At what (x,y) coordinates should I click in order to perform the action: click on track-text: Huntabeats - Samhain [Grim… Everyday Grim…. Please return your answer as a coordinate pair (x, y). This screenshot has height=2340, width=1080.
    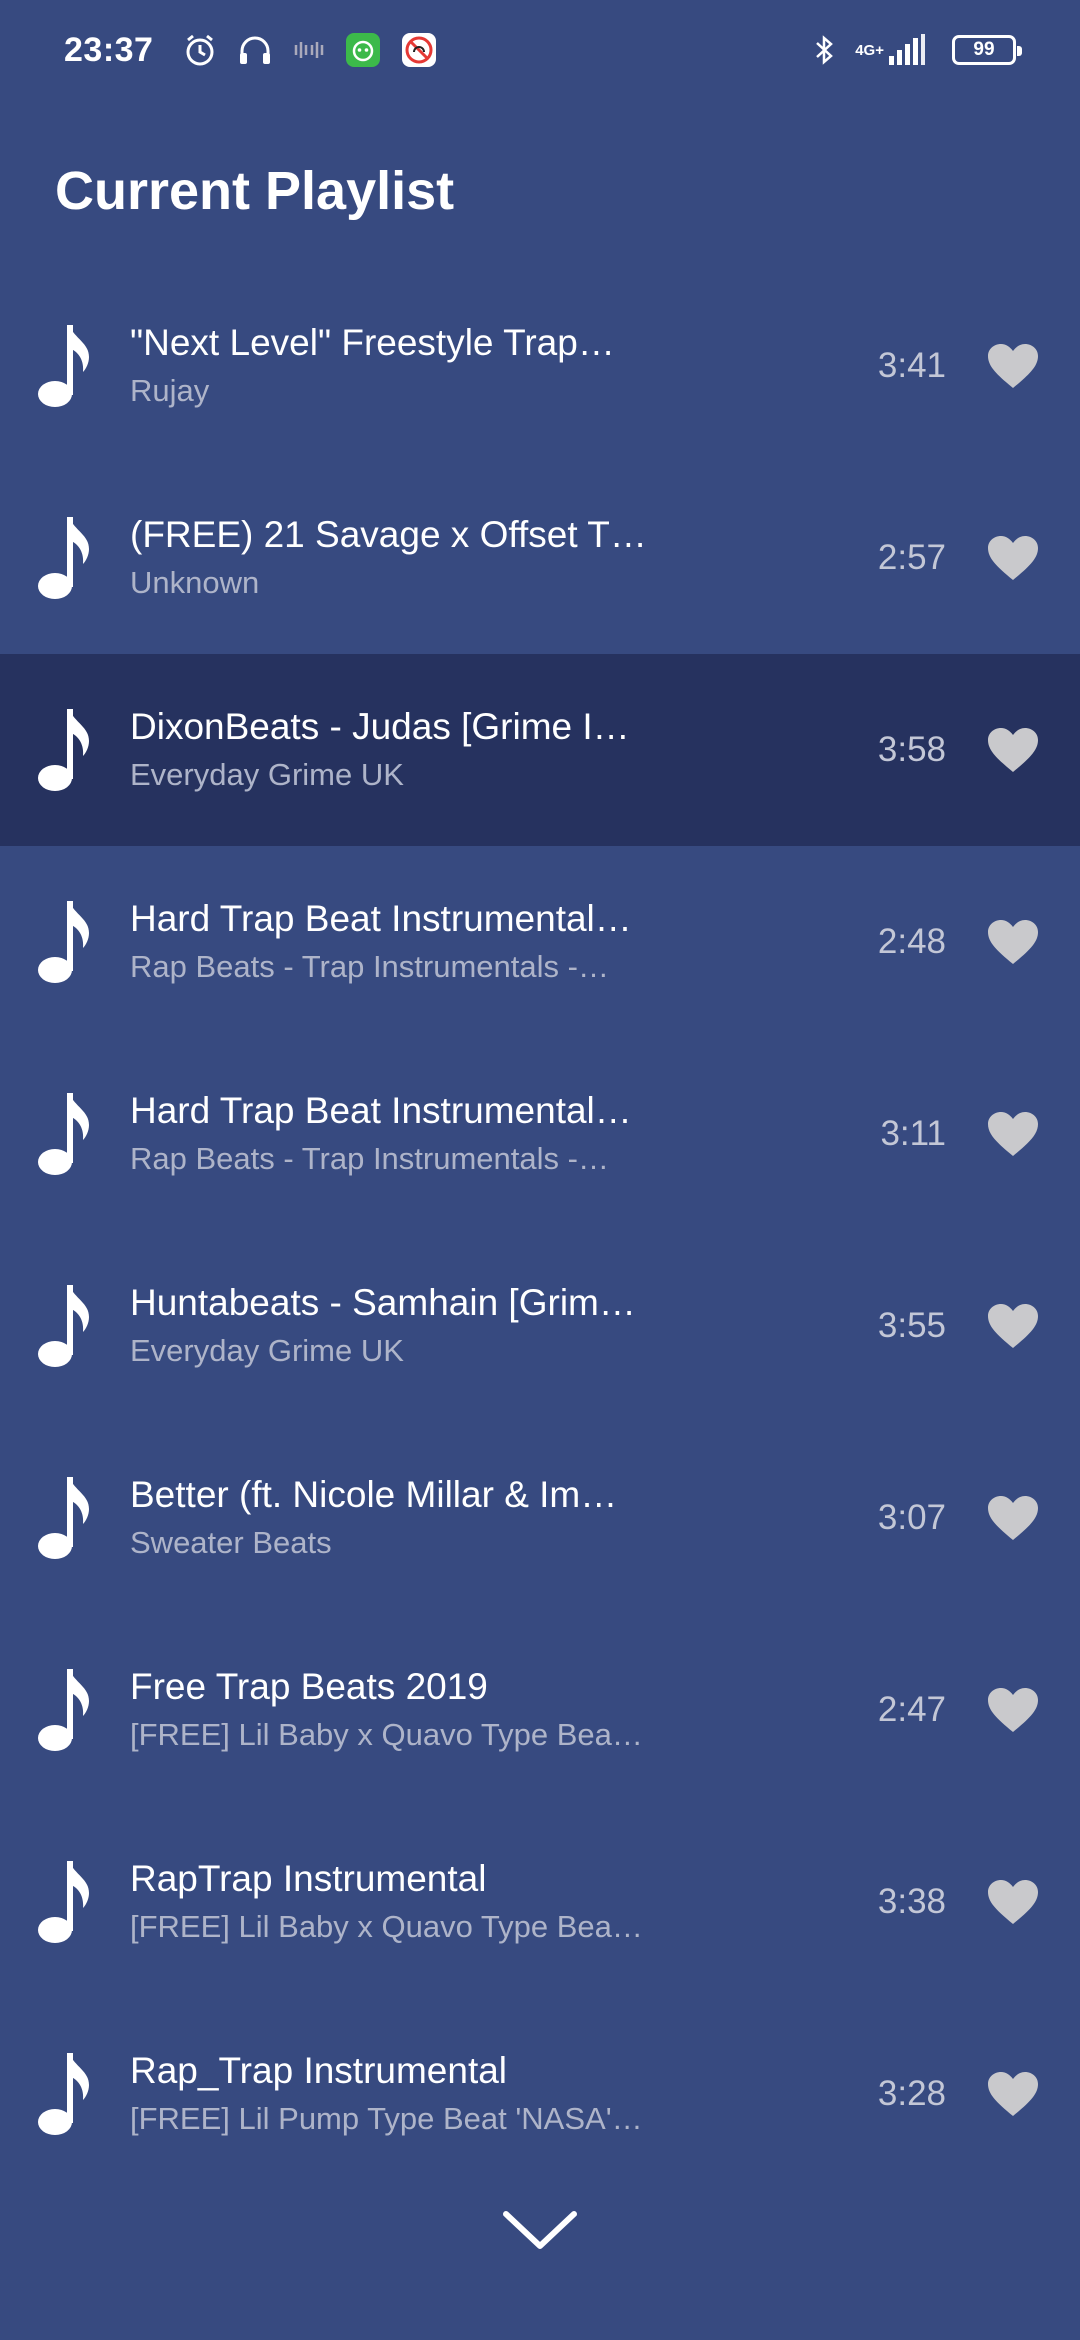
    Looking at the image, I should click on (395, 1326).